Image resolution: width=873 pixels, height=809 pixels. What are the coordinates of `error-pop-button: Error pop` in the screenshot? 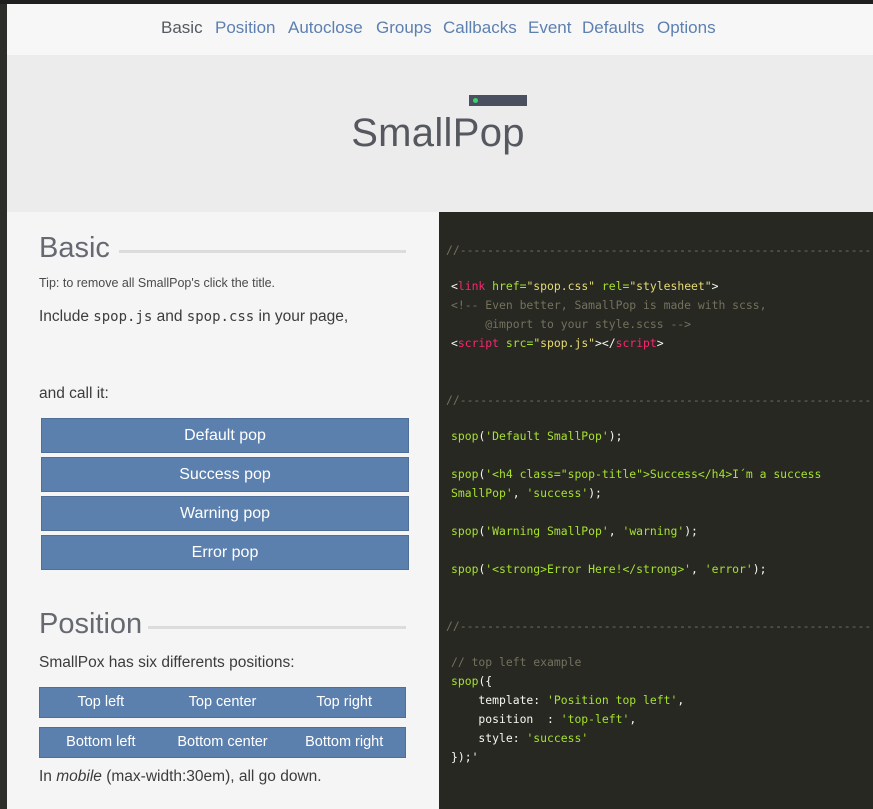 It's located at (225, 552).